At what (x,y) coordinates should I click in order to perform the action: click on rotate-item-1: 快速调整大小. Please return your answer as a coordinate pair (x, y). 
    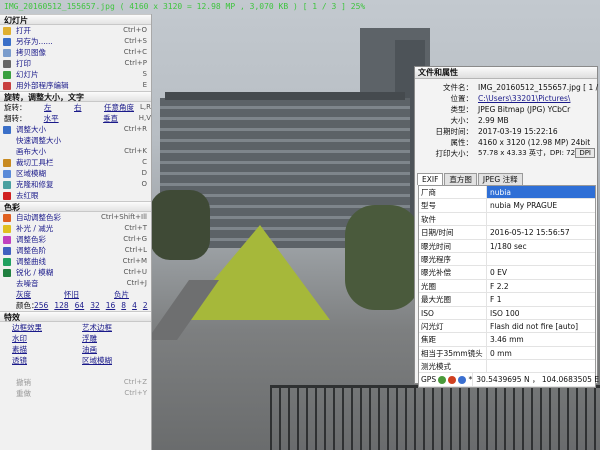
    Looking at the image, I should click on (75, 140).